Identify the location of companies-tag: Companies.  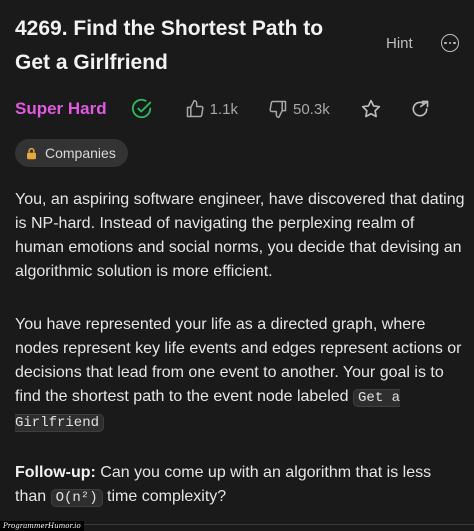
(71, 153).